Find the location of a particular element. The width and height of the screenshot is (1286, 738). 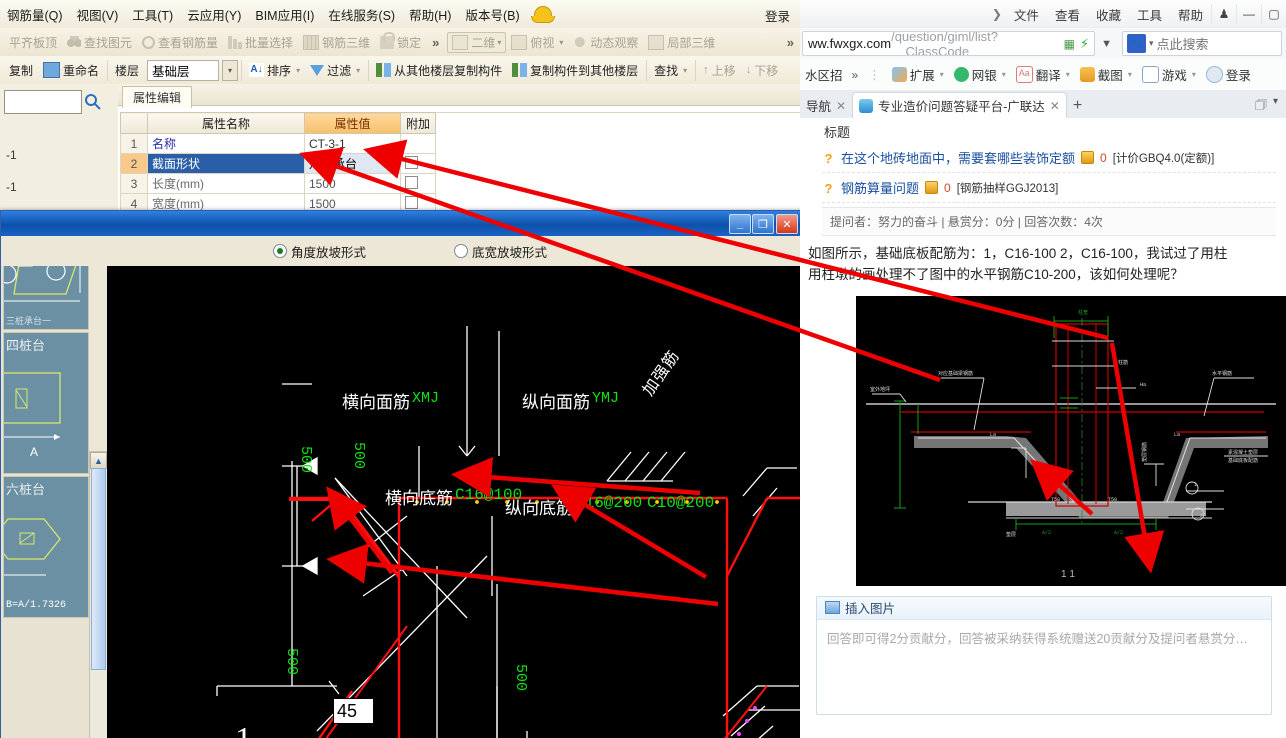

menu-item-bangzhu: 帮助(H) is located at coordinates (430, 14).